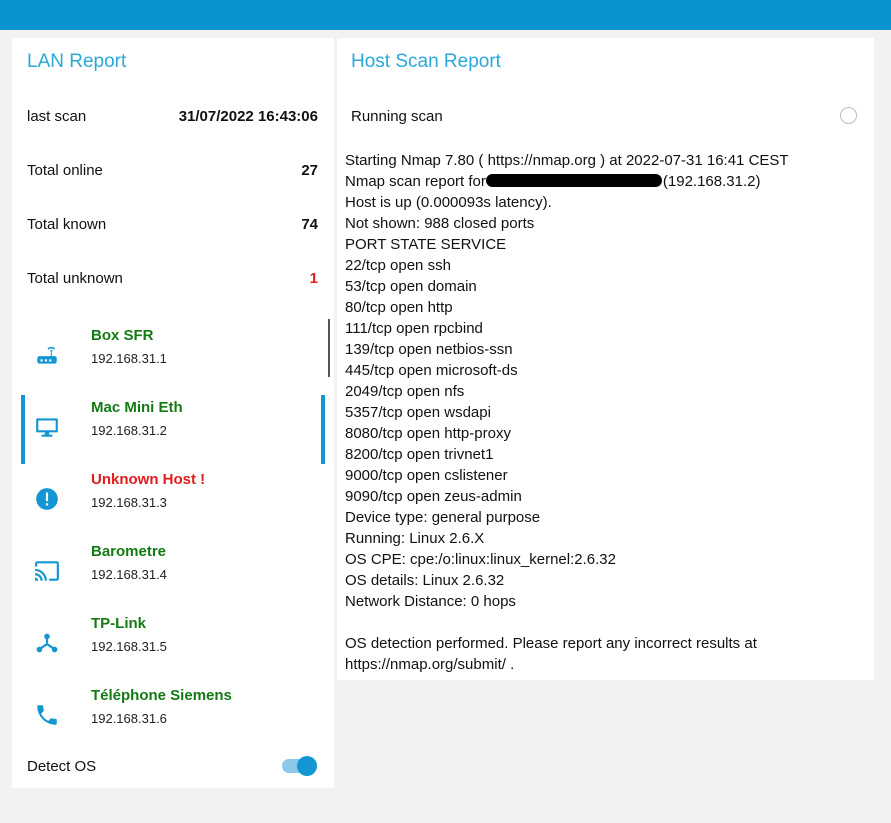 The image size is (891, 823). I want to click on host-ip: 192.168.31.2, so click(129, 430).